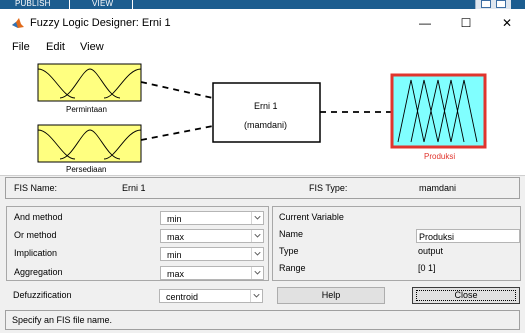 Image resolution: width=525 pixels, height=333 pixels. What do you see at coordinates (266, 112) in the screenshot?
I see `fis-system-block` at bounding box center [266, 112].